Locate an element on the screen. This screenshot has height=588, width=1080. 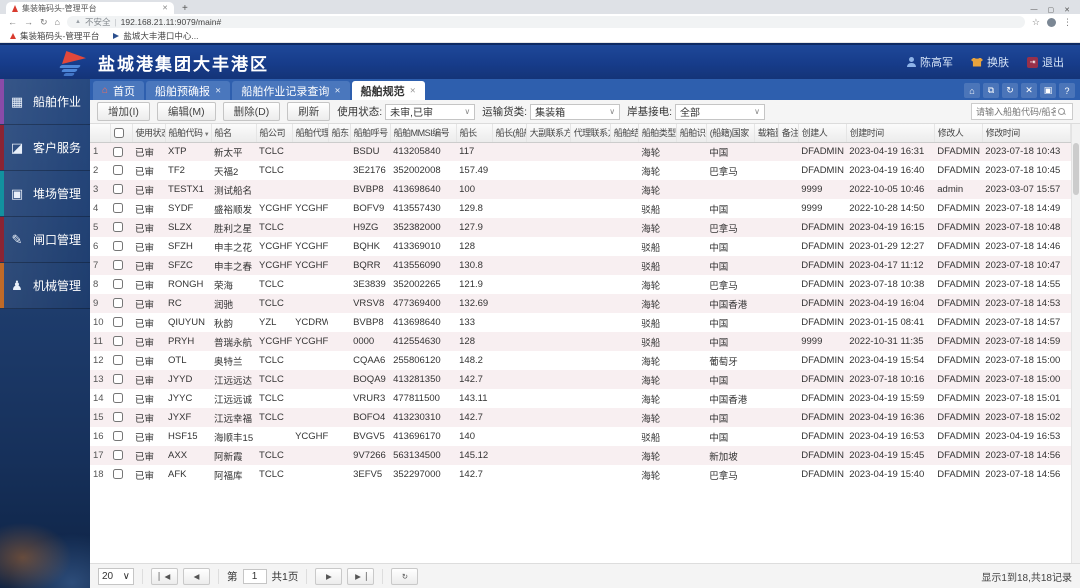
cargo-type-select: 集装箱 ∨ is located at coordinates (575, 111).